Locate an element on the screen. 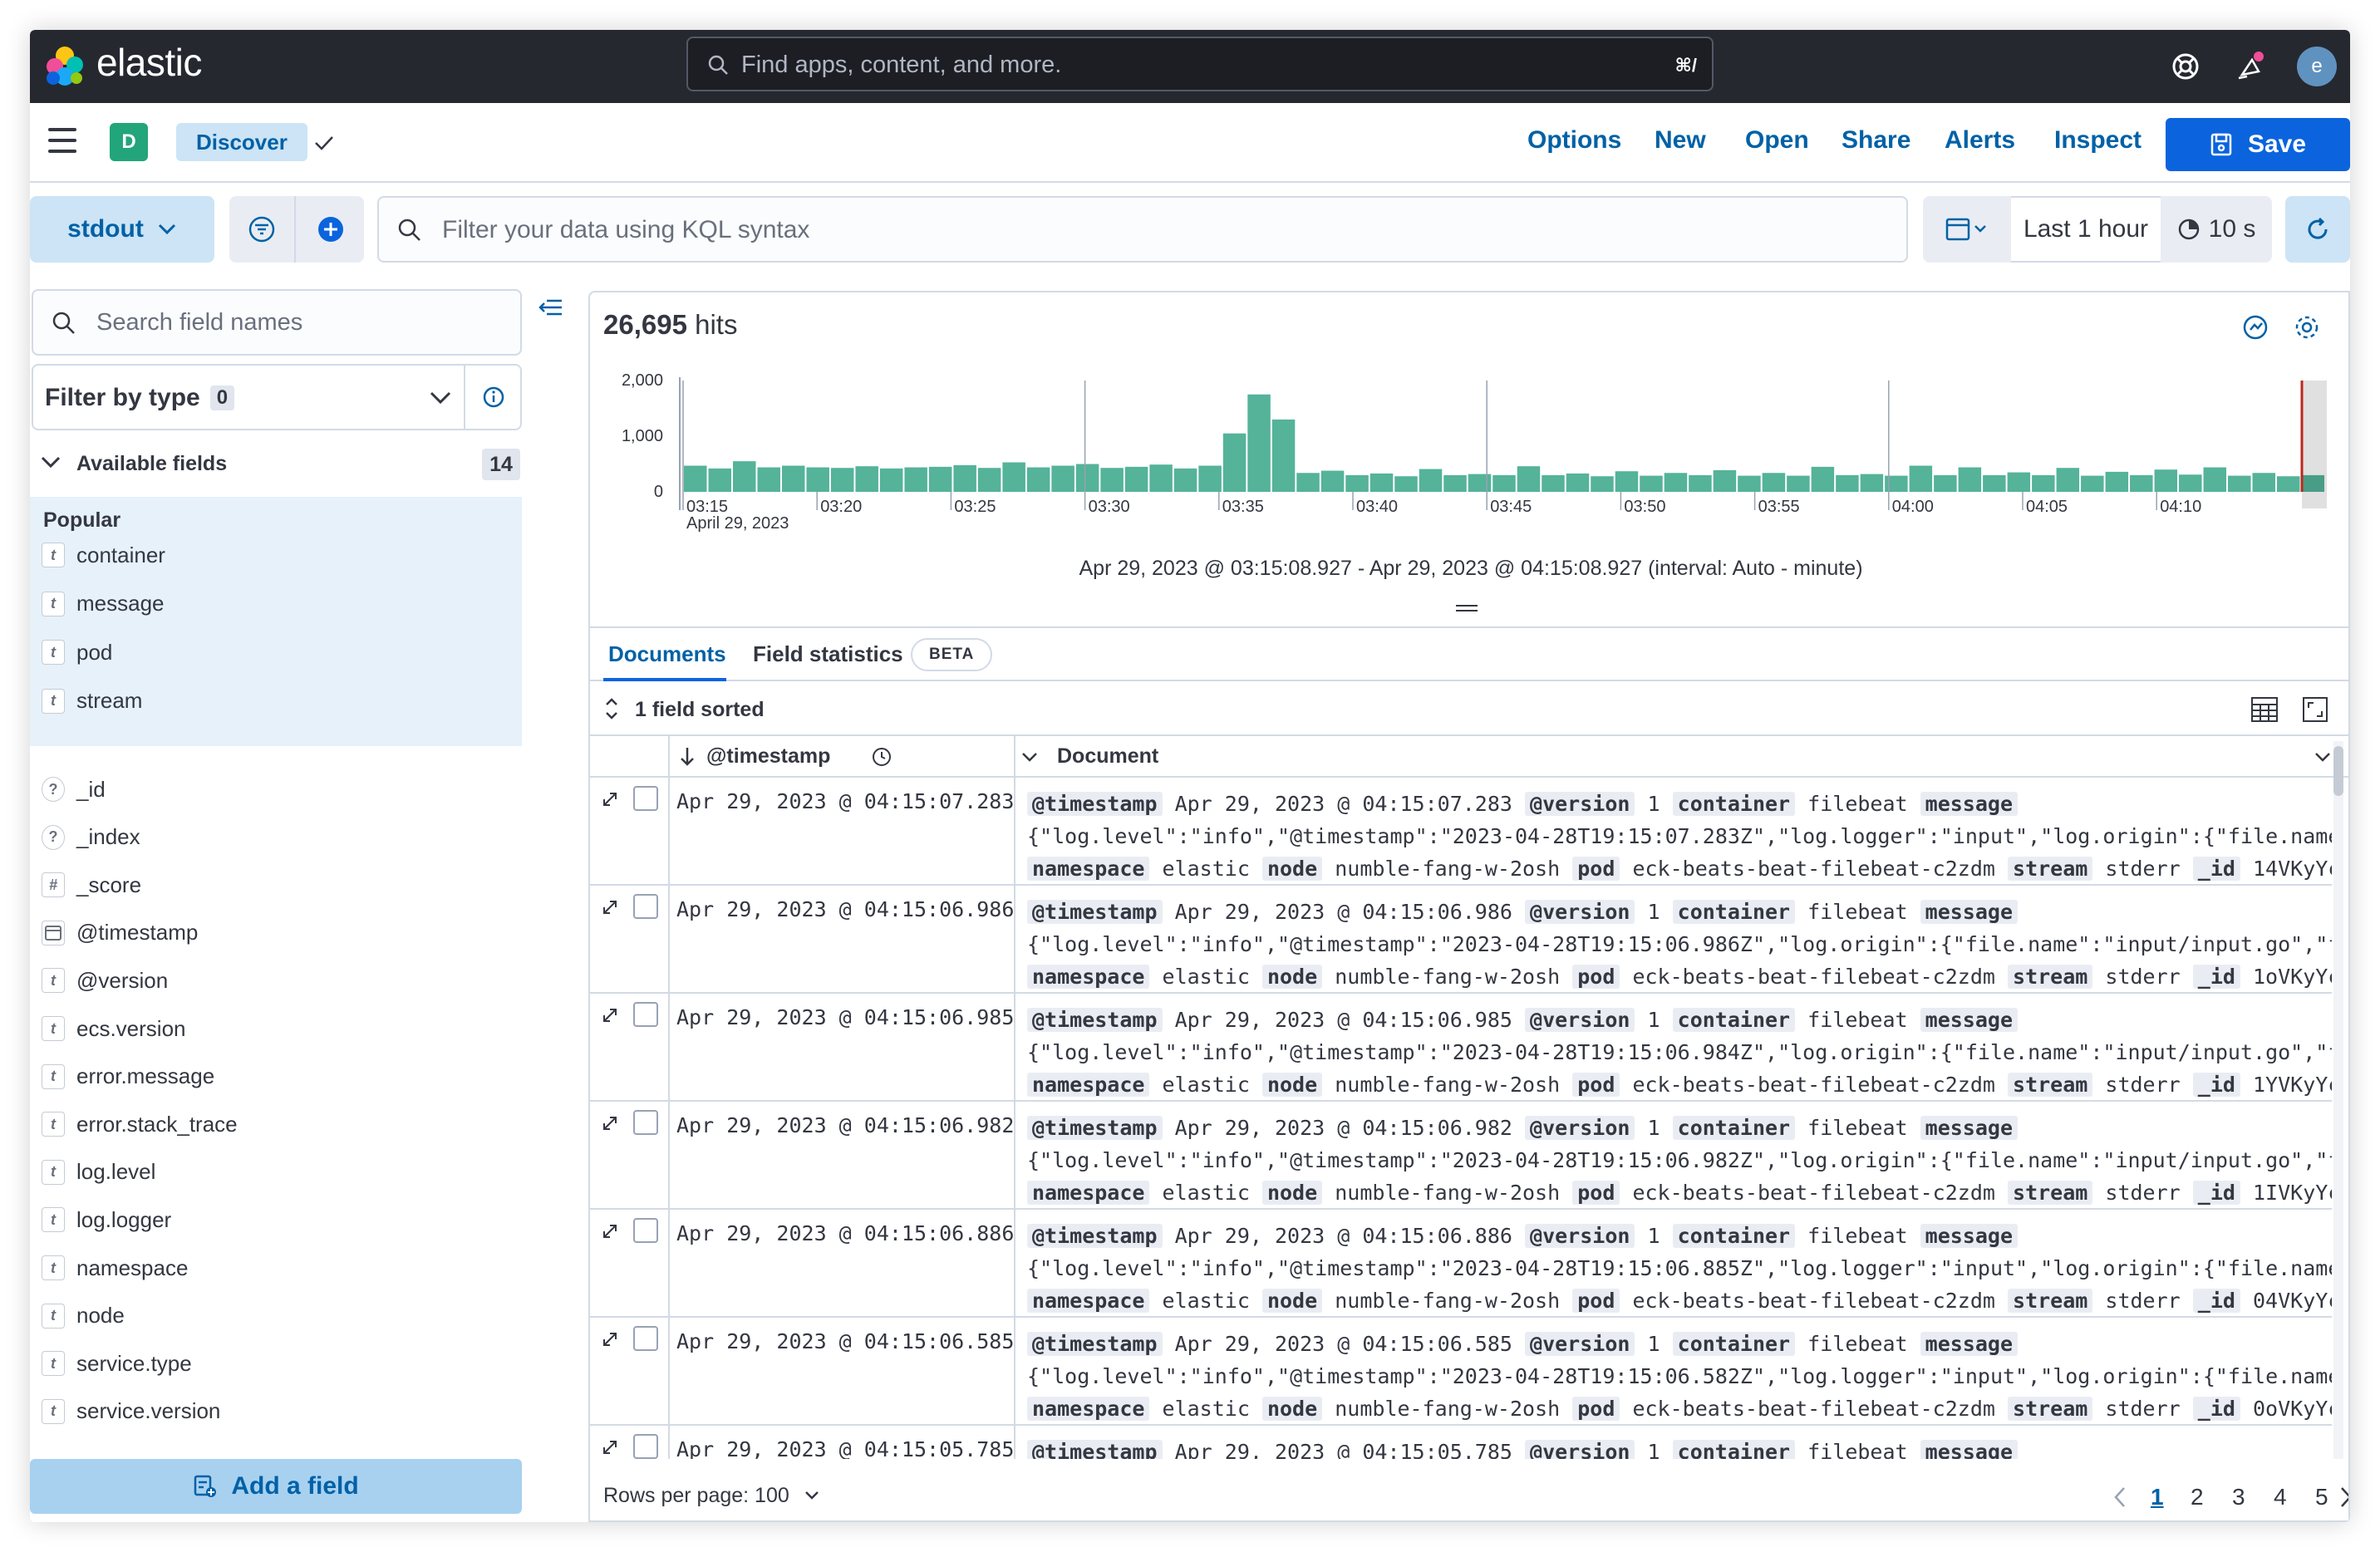 This screenshot has height=1552, width=2380. page-3: 3 is located at coordinates (2238, 1497).